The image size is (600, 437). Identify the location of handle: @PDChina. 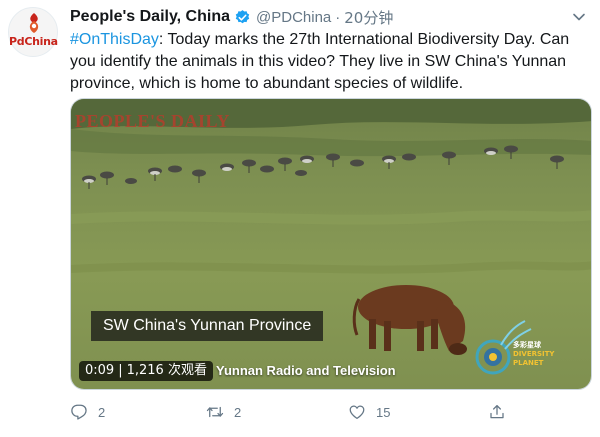
(293, 17).